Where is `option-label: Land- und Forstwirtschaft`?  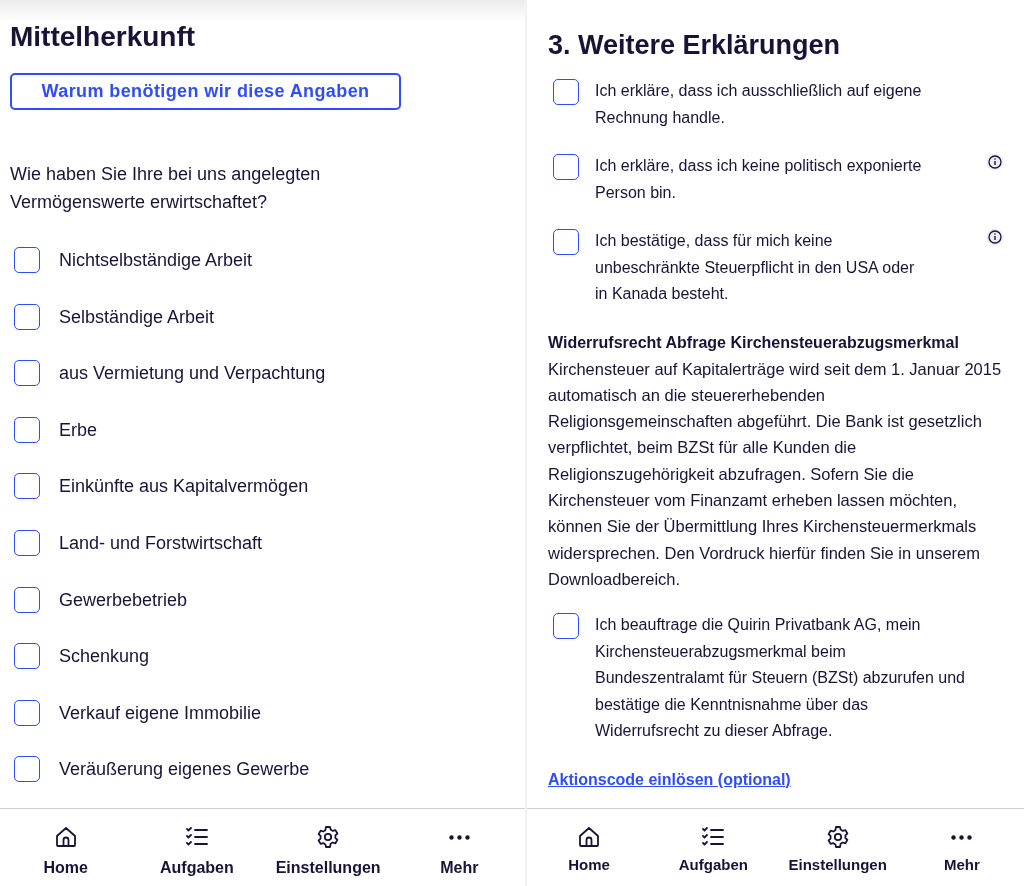 option-label: Land- und Forstwirtschaft is located at coordinates (161, 543).